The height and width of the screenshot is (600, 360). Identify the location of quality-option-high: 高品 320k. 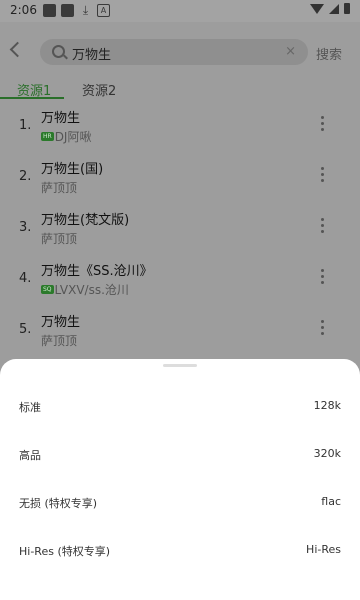
(180, 455).